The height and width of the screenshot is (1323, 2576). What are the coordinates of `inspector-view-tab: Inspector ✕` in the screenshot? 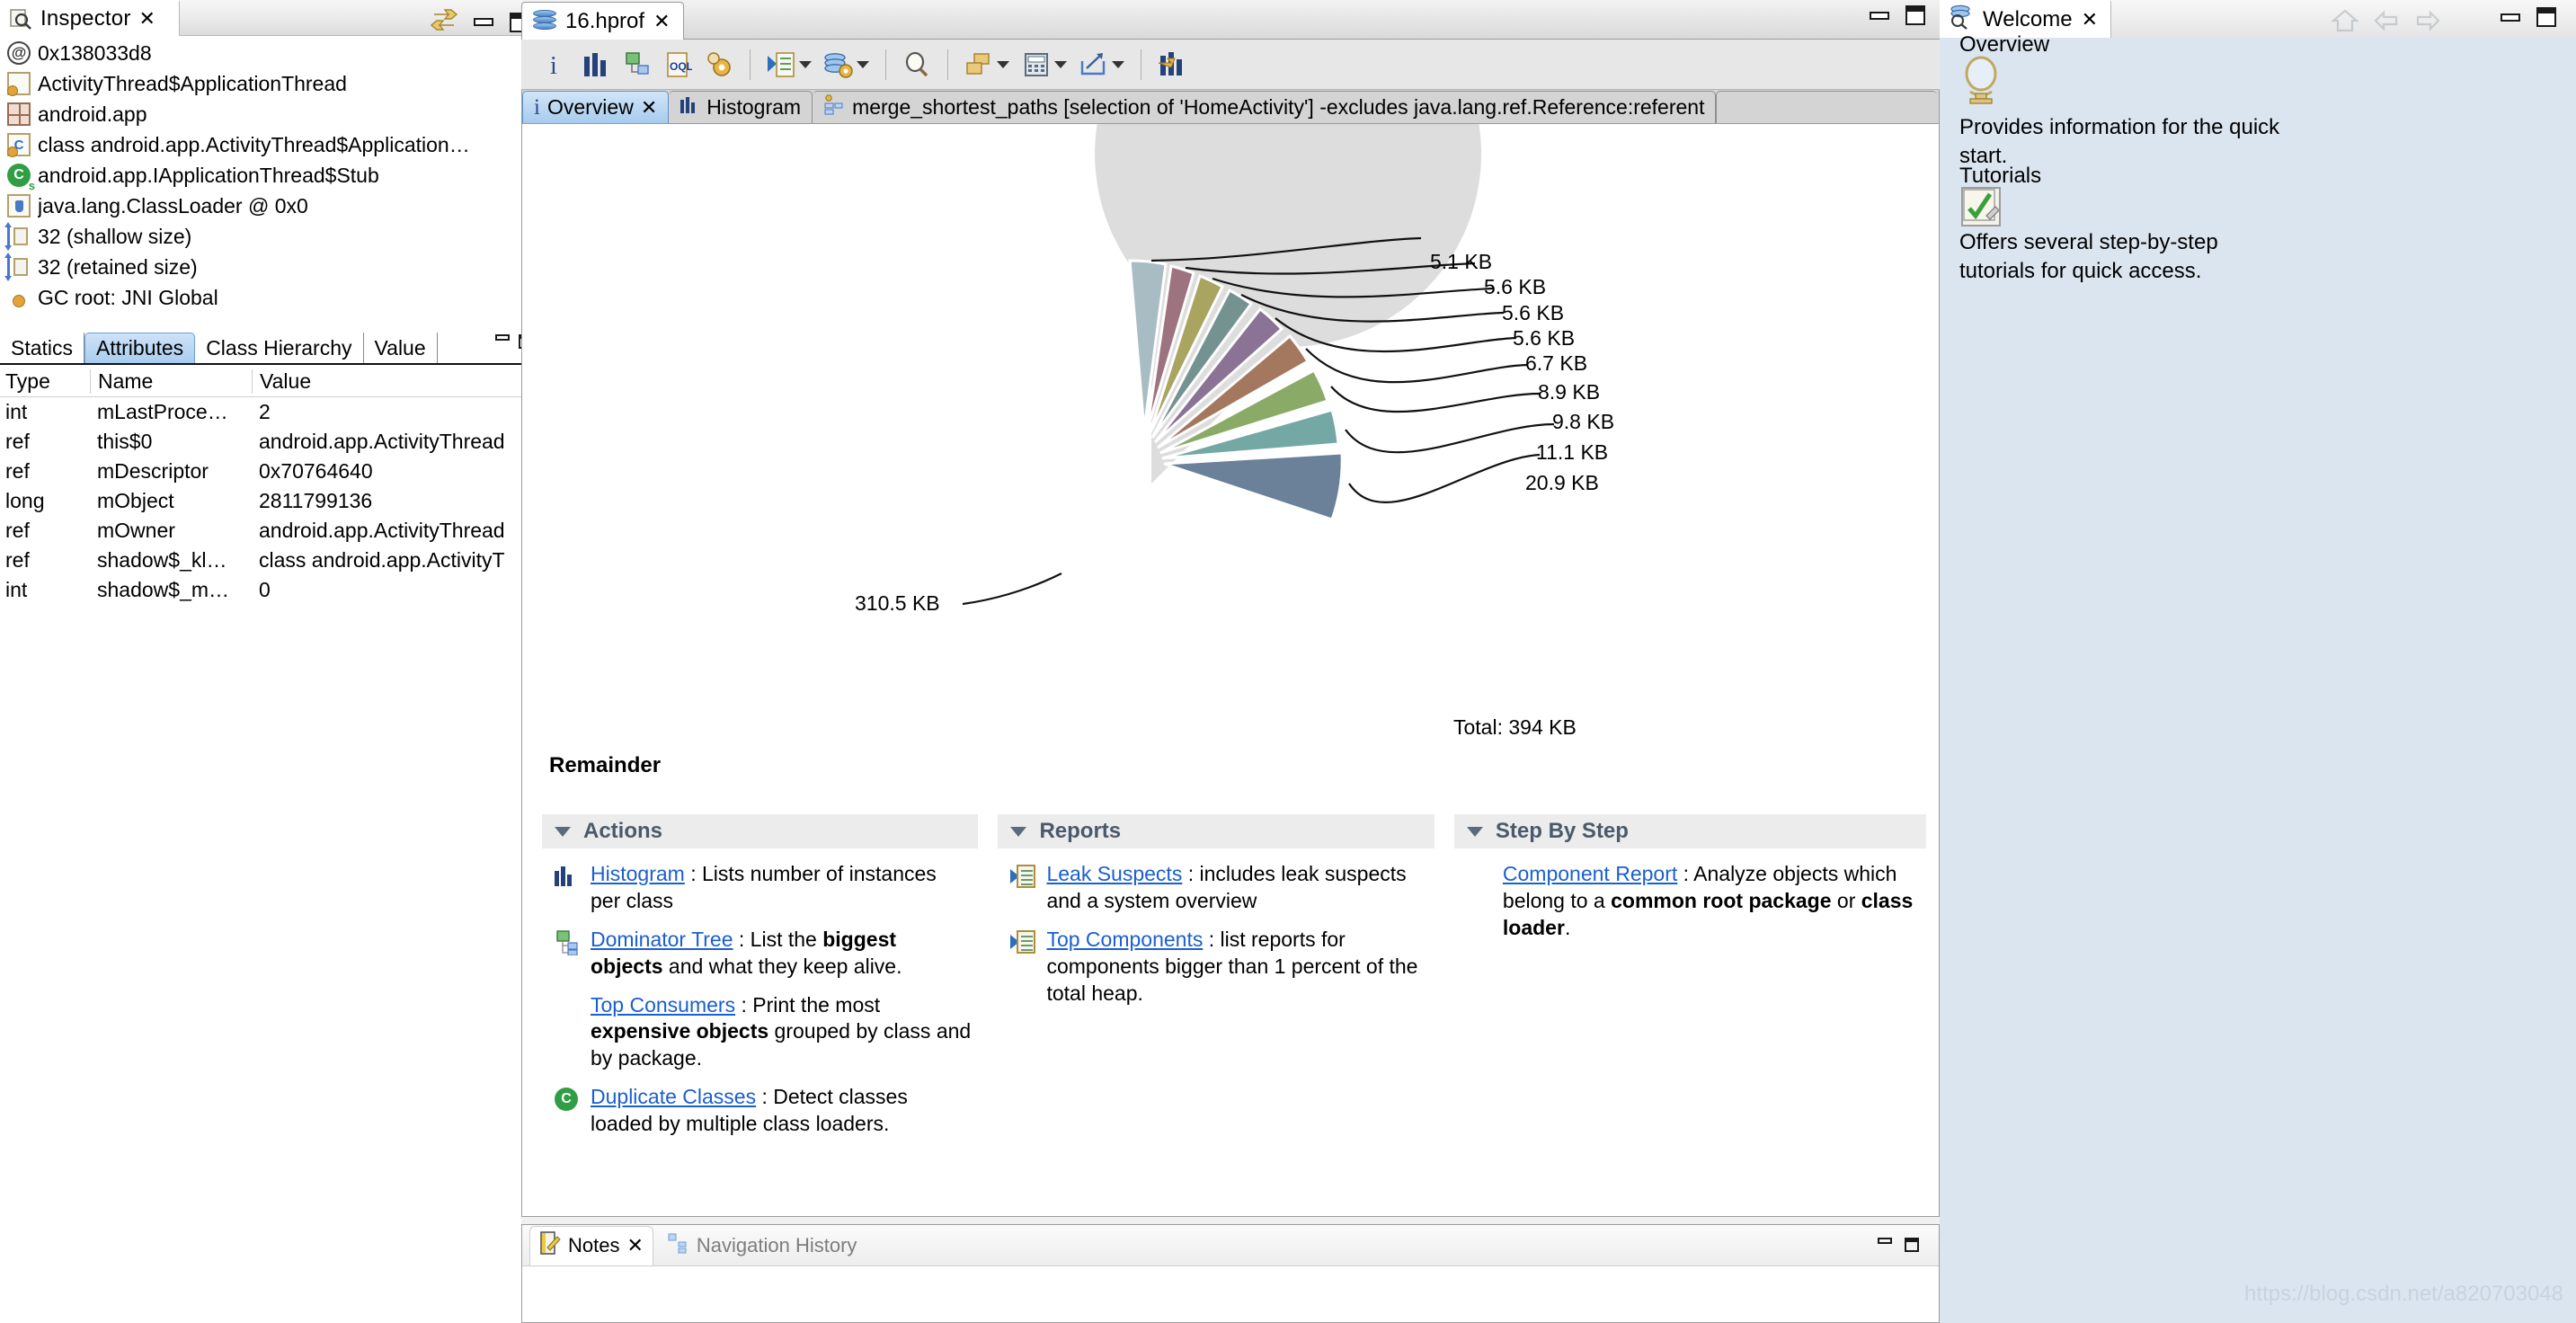 It's located at (90, 18).